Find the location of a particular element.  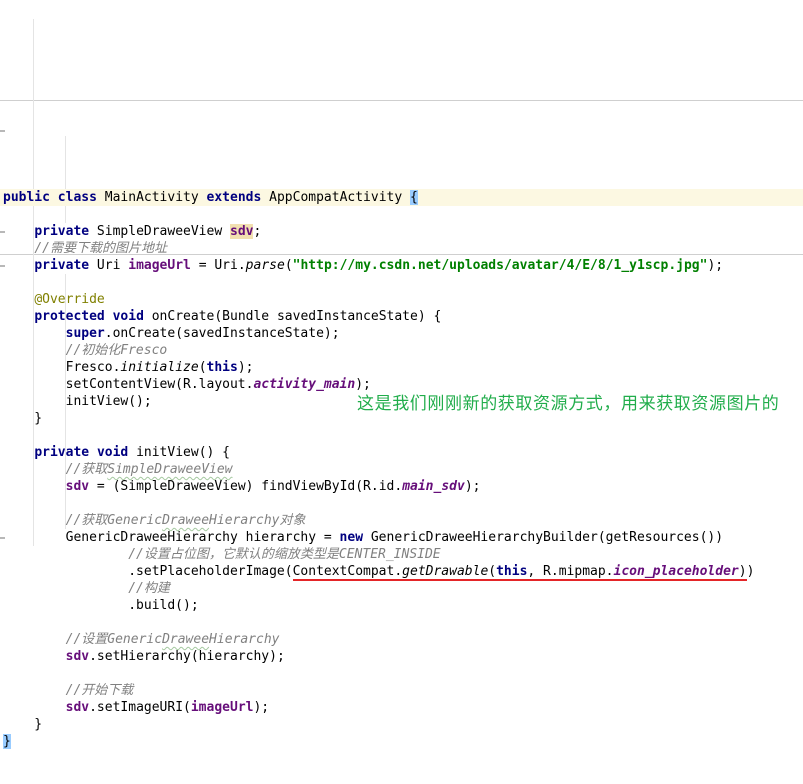

code-line: .build(); is located at coordinates (401, 605).